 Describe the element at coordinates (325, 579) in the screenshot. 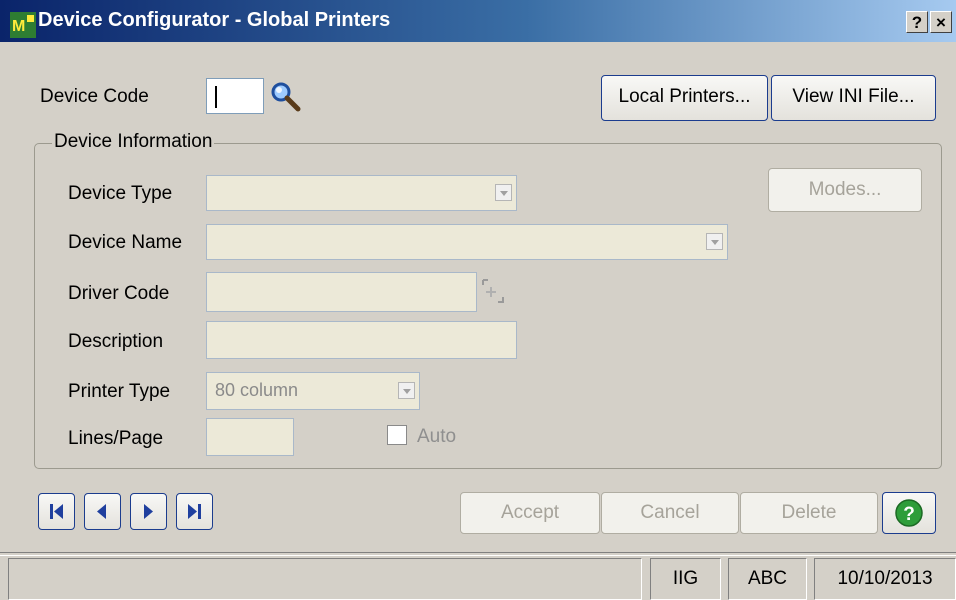

I see `status-message` at that location.